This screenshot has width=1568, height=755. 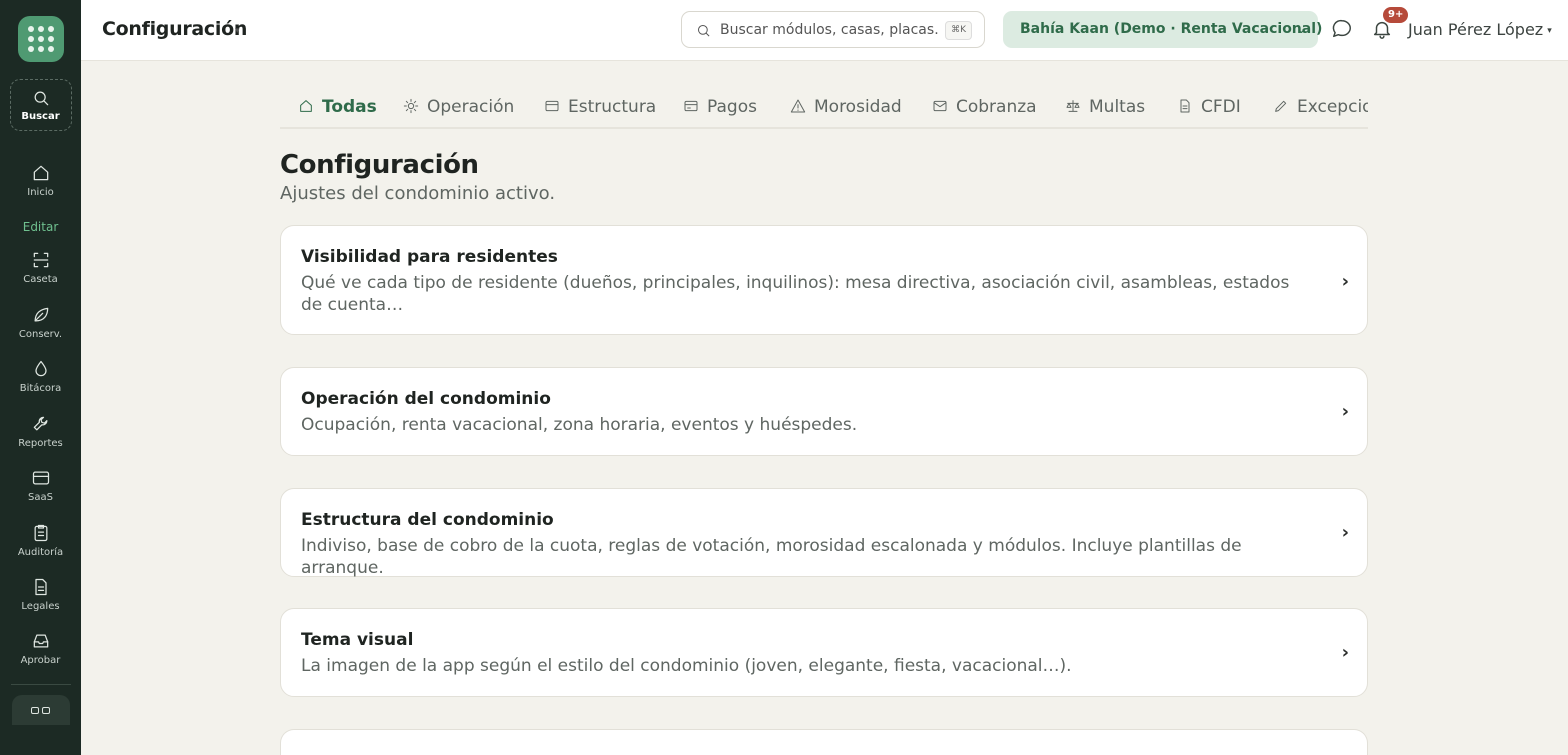 I want to click on sidebar-item-label: Auditoría, so click(x=40, y=552).